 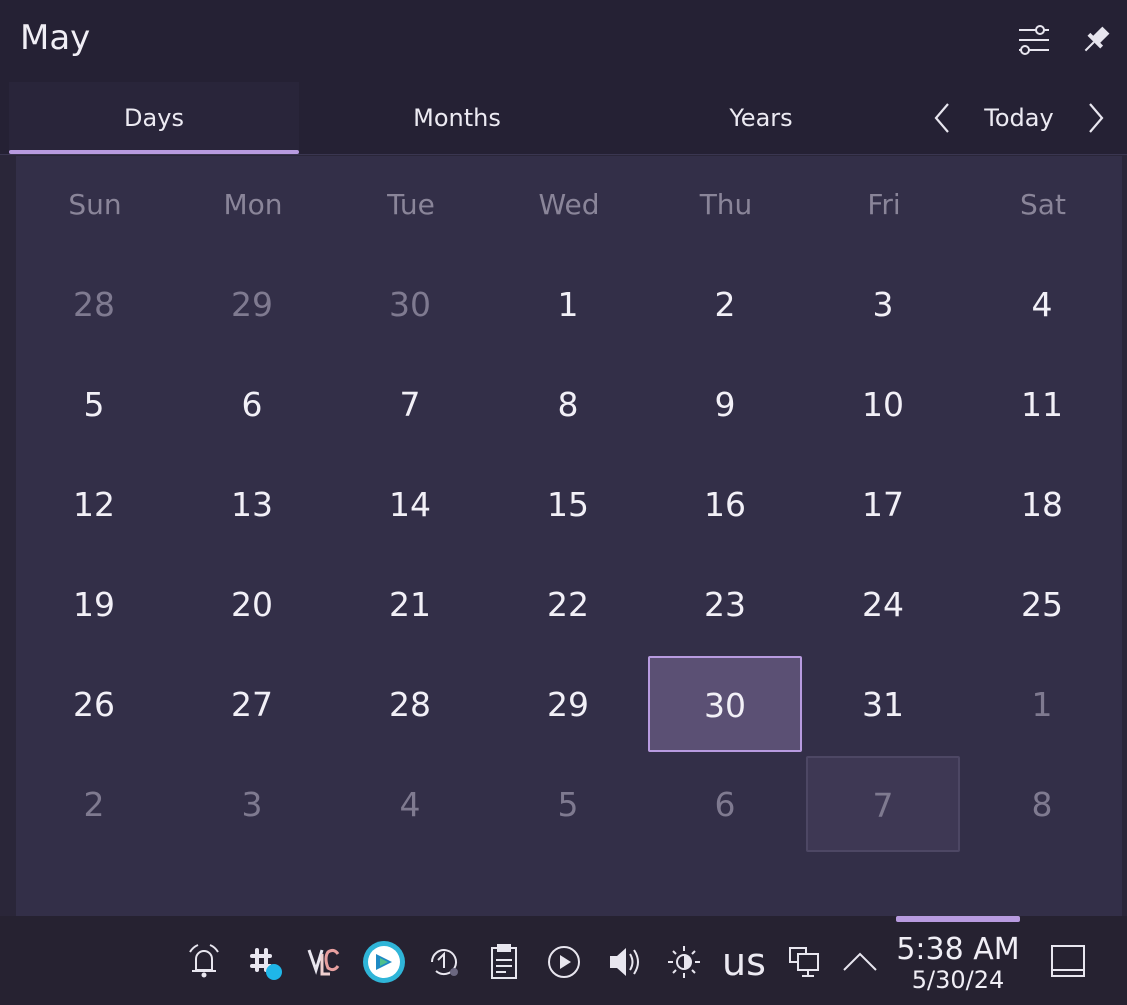 What do you see at coordinates (883, 604) in the screenshot?
I see `day-cell: 24` at bounding box center [883, 604].